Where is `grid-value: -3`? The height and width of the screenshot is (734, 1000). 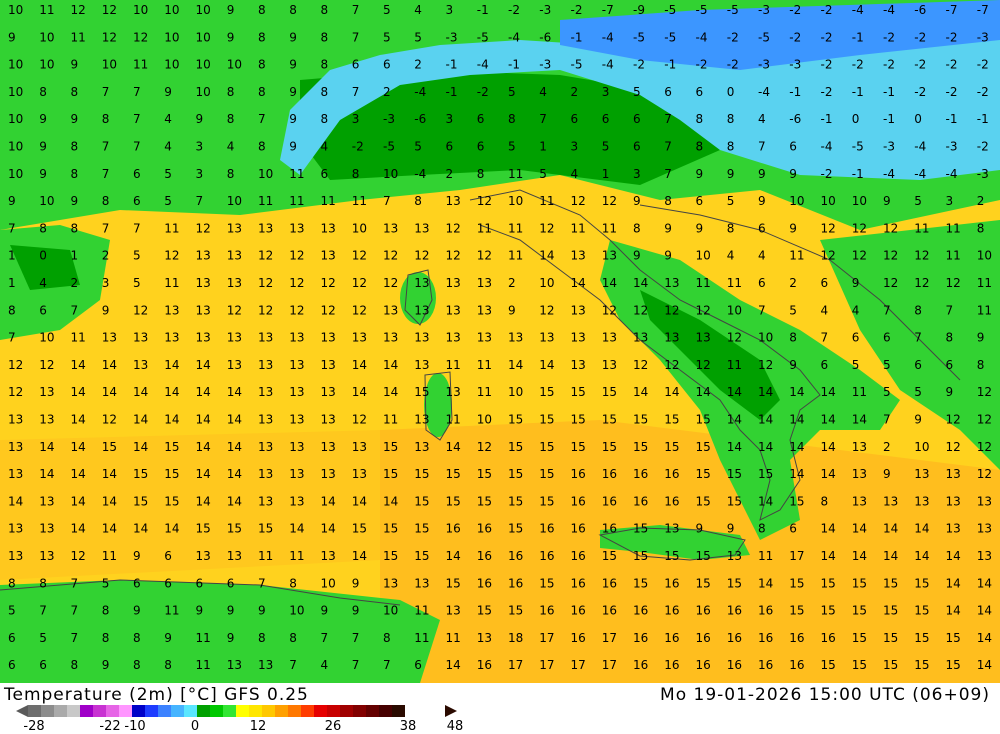
grid-value: -3 is located at coordinates (545, 65).